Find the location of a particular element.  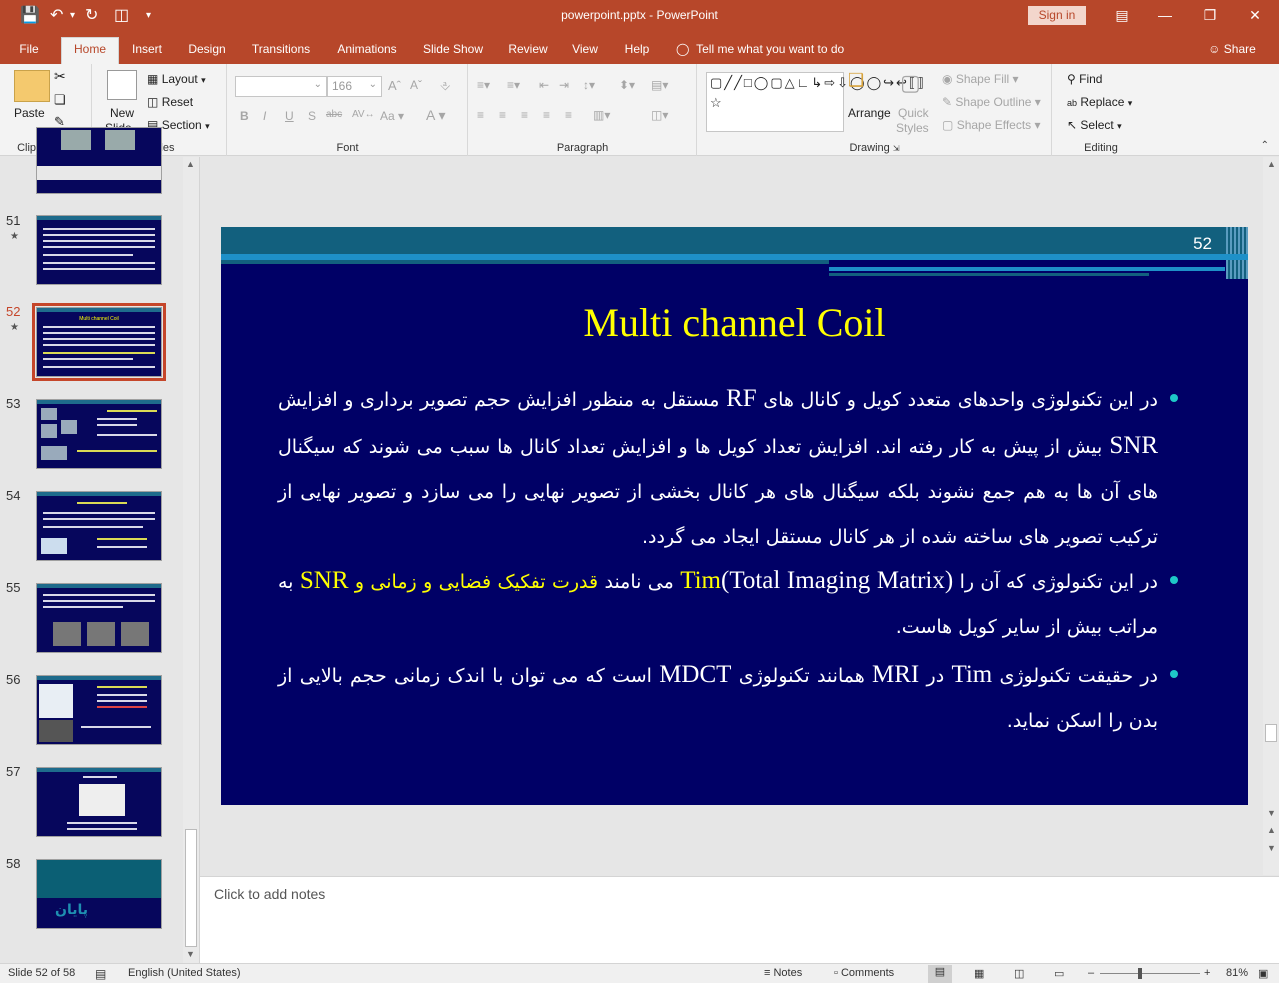

underline-icon: U is located at coordinates (289, 116).